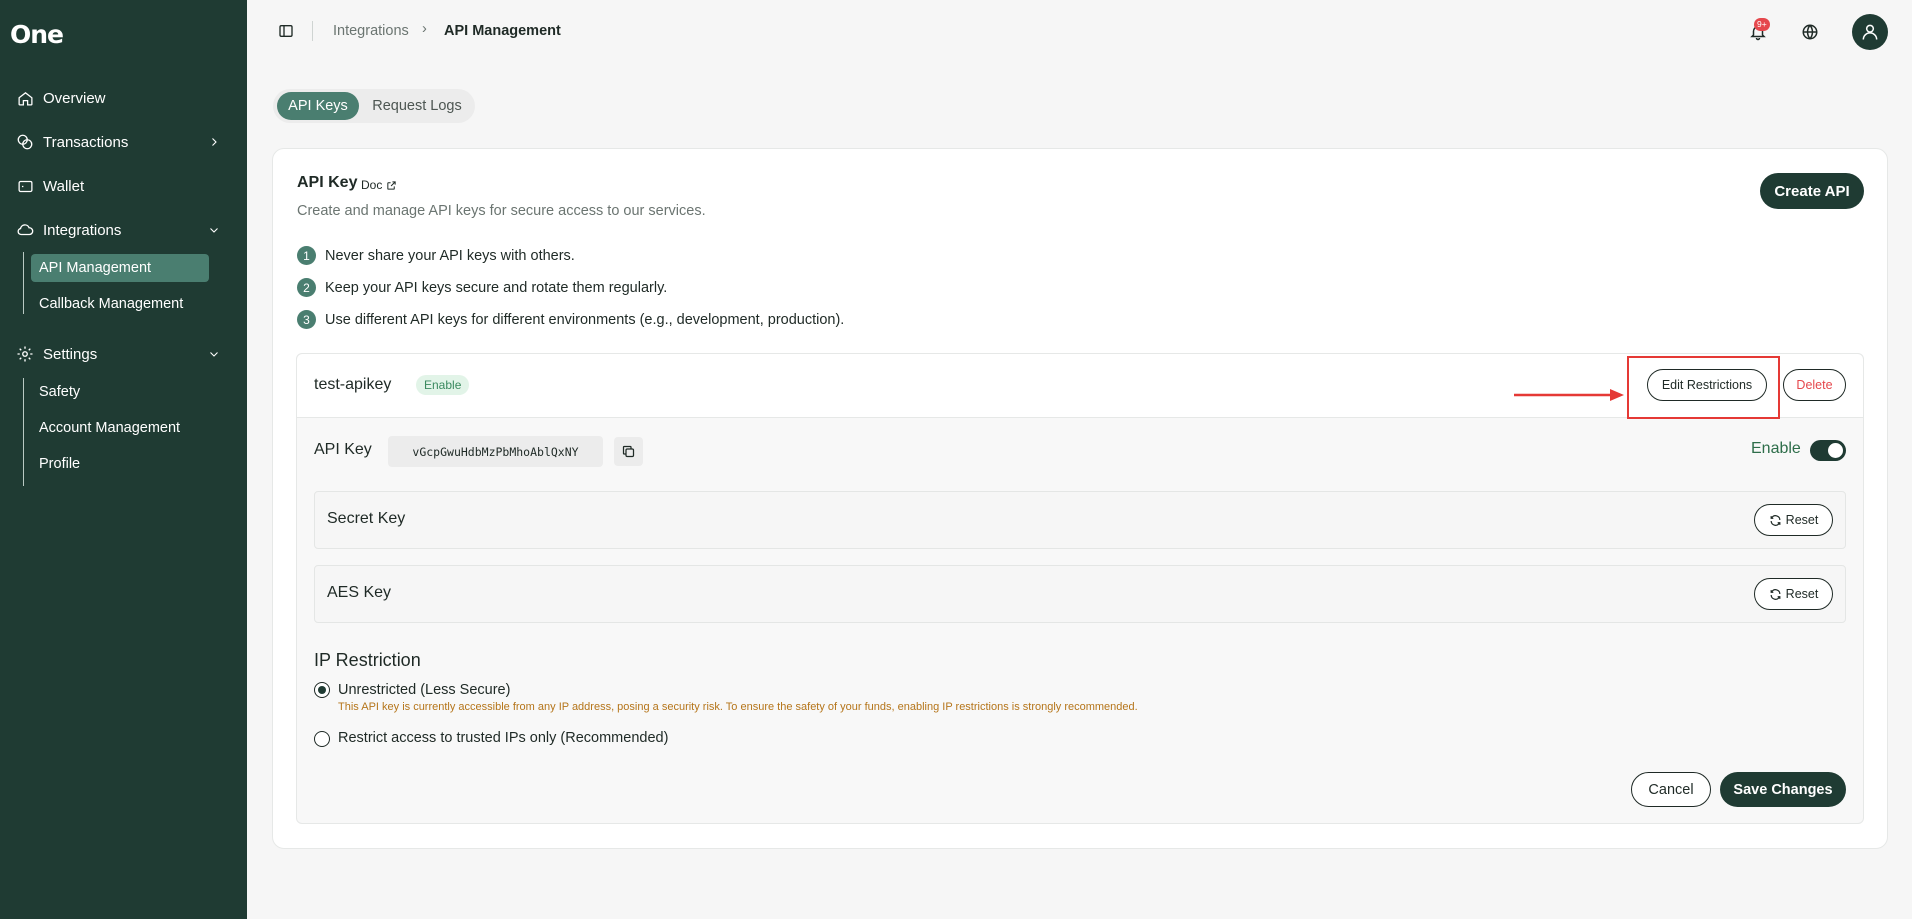 Image resolution: width=1912 pixels, height=919 pixels. What do you see at coordinates (306, 255) in the screenshot?
I see `tip-number: 1` at bounding box center [306, 255].